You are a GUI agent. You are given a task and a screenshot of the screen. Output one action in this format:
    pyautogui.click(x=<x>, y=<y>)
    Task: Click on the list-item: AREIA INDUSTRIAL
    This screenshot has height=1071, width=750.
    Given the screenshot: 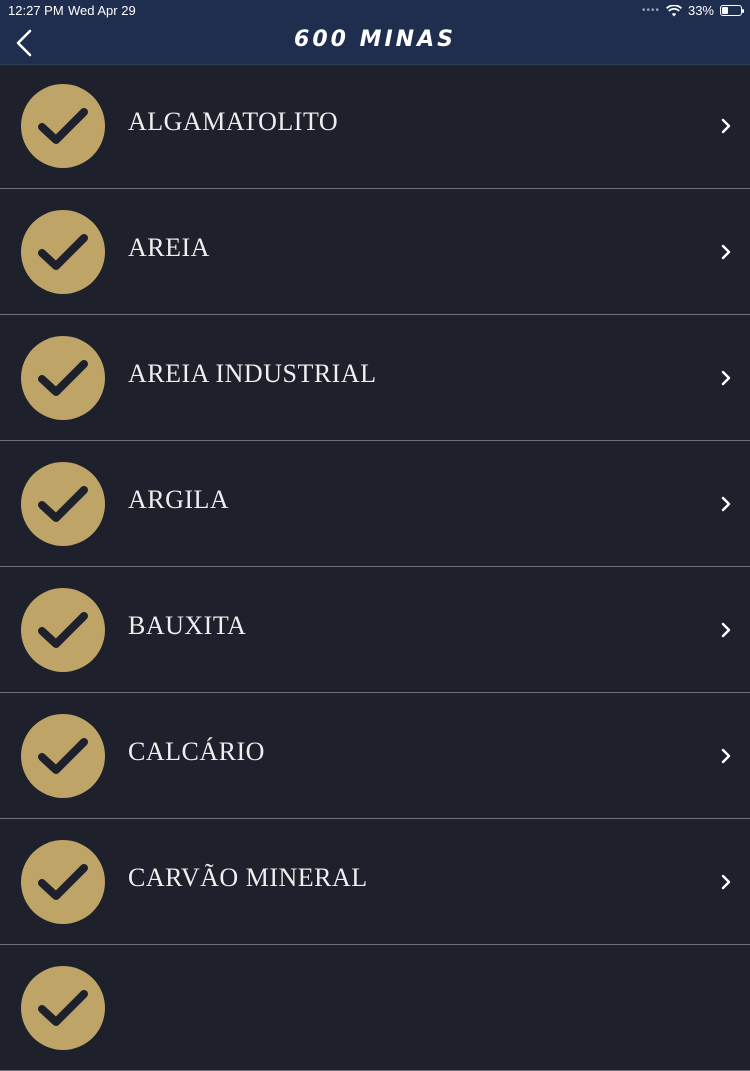 What is the action you would take?
    pyautogui.click(x=375, y=378)
    